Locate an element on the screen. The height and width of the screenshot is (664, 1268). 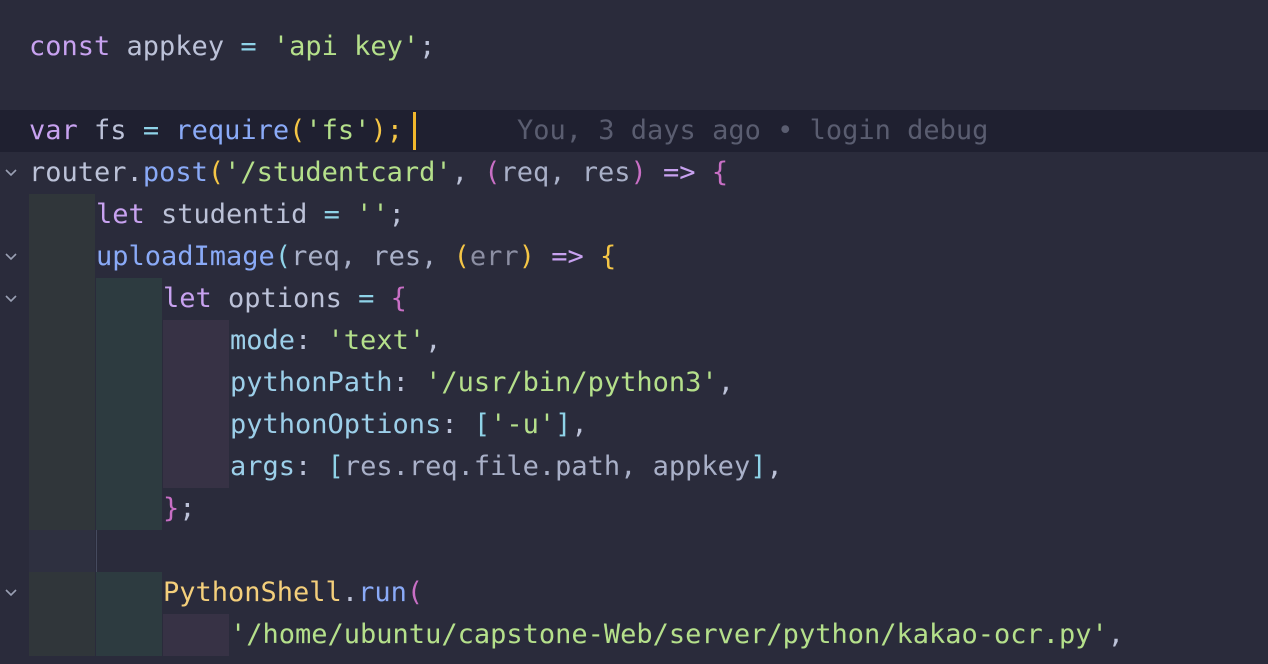
code-line-11: args: [res.req.file.path, appkey], is located at coordinates (634, 467).